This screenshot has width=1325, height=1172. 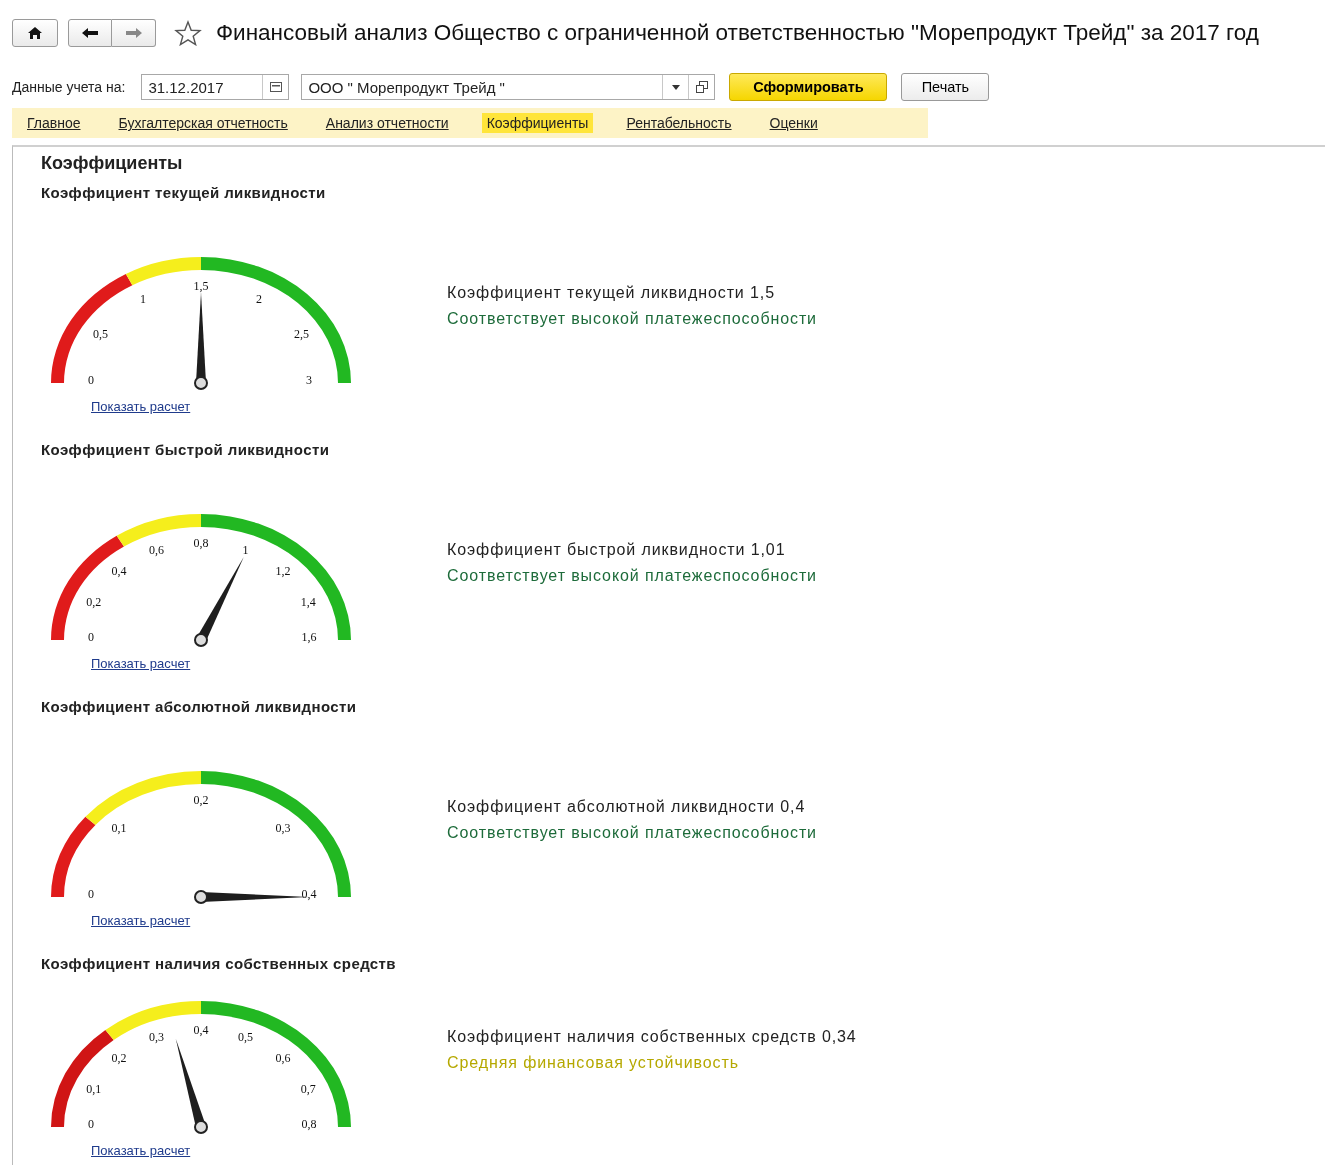 I want to click on tab: Анализ отчетности, so click(x=387, y=123).